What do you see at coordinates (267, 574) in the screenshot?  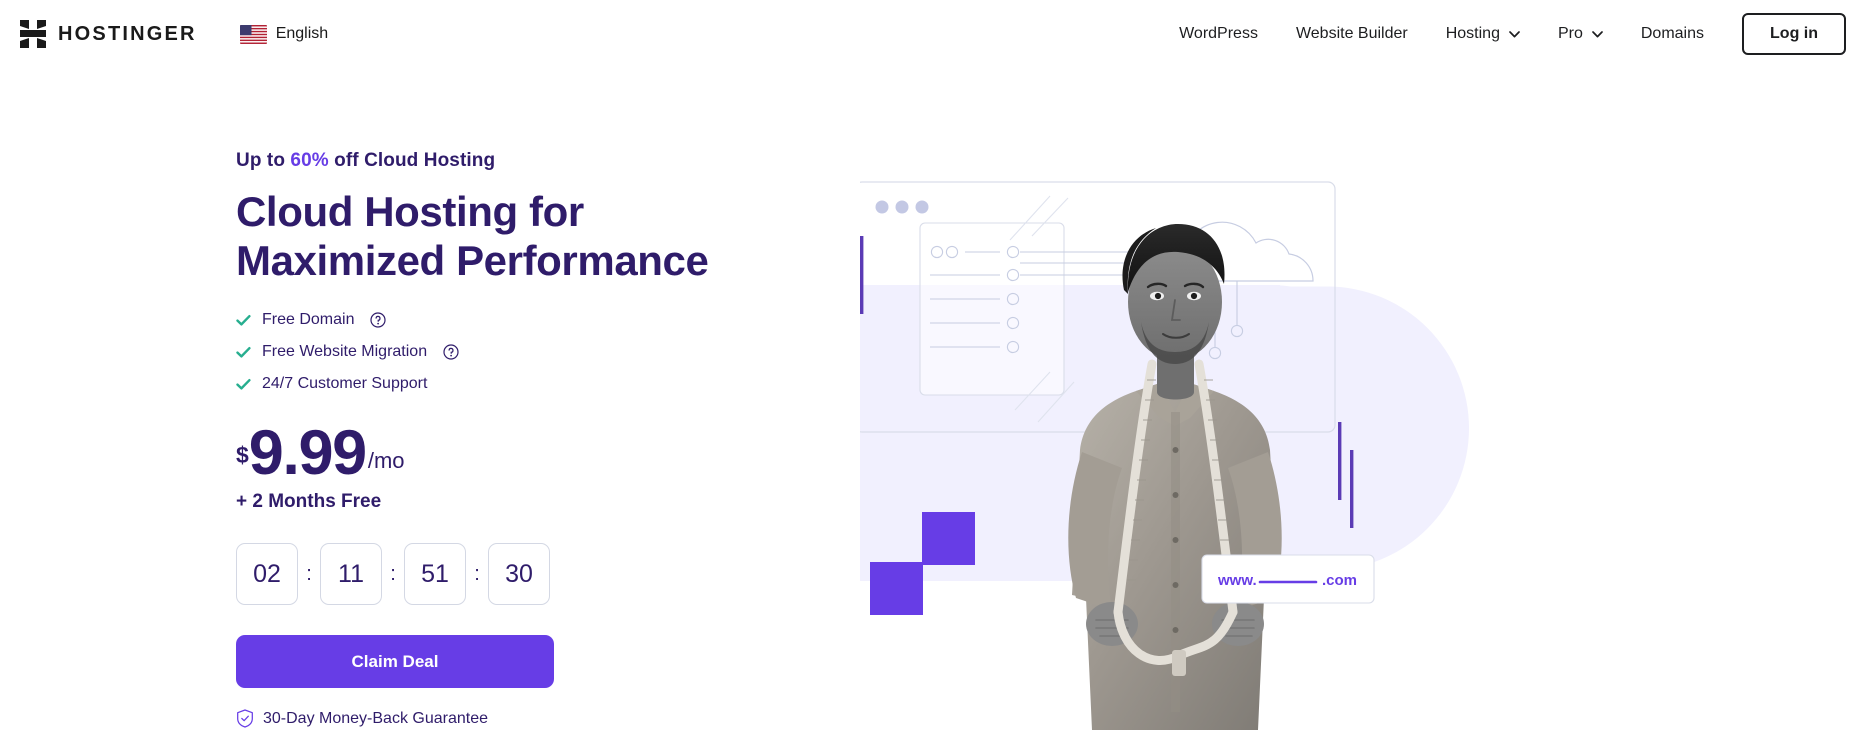 I see `timer-days: 02` at bounding box center [267, 574].